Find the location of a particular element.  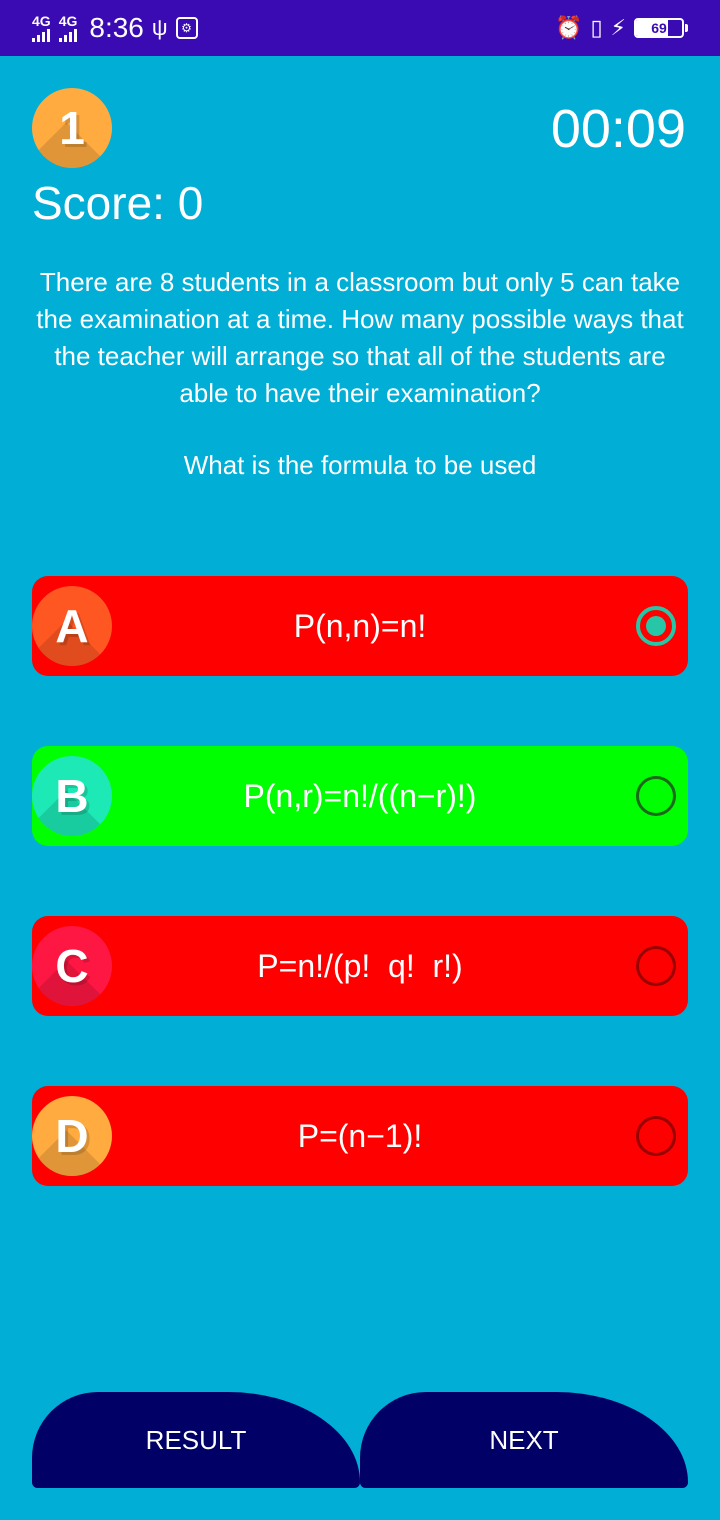

next-button: NEXT is located at coordinates (524, 1440).